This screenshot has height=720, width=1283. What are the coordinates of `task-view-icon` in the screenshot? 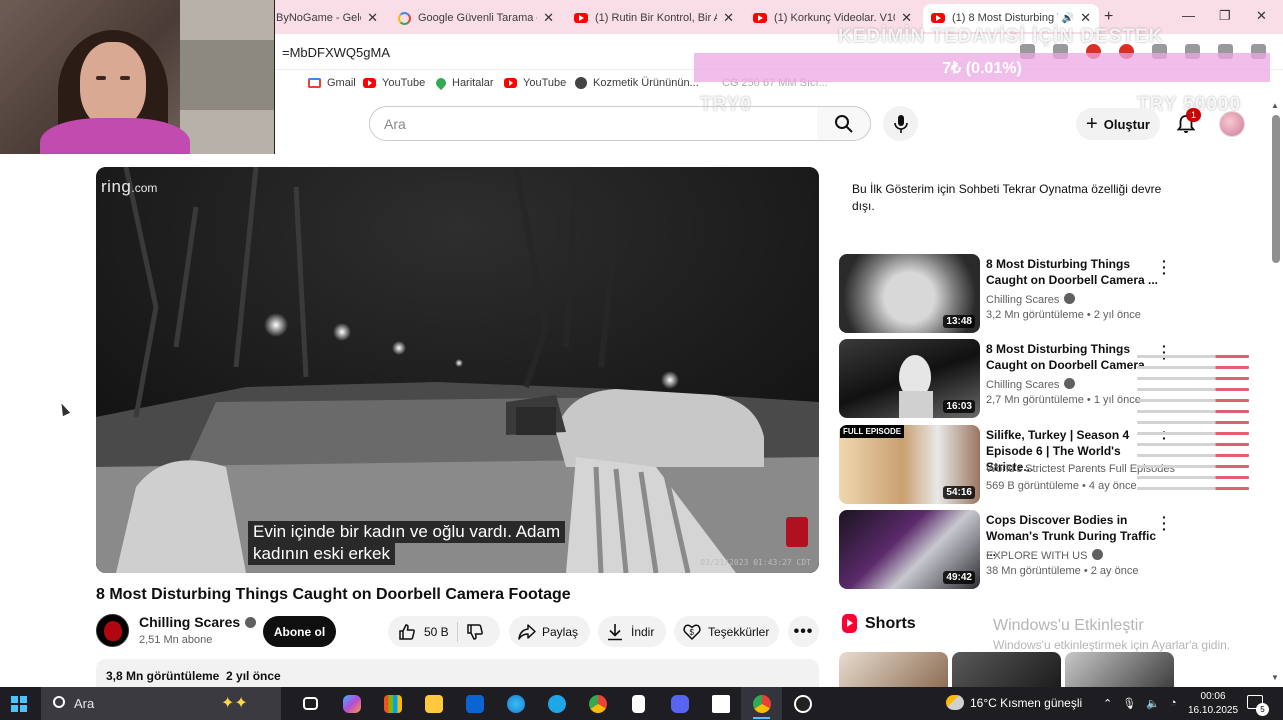 It's located at (310, 703).